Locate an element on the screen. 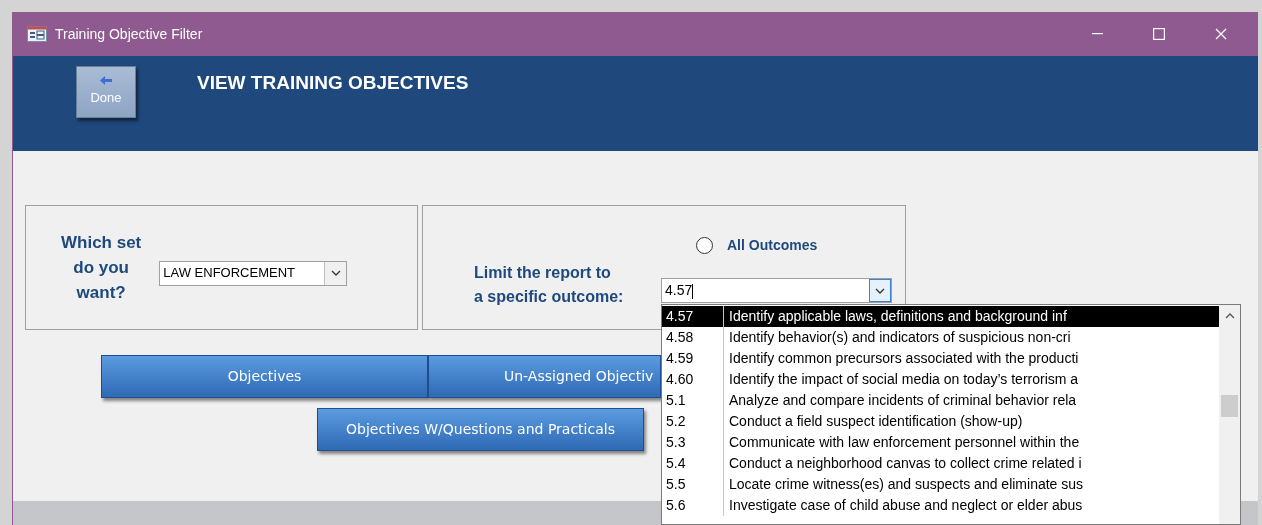 This screenshot has width=1262, height=525. scroll-up-icon is located at coordinates (1229, 316).